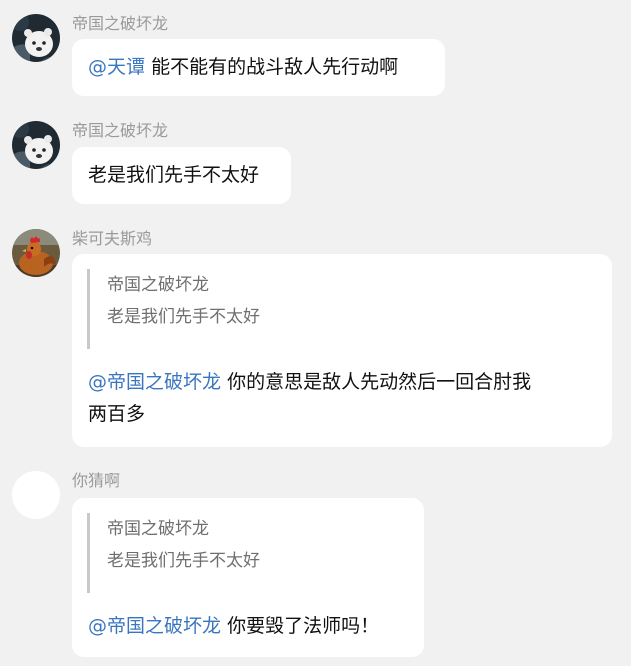 The image size is (631, 666). I want to click on message-text: 你的意思是敌人先动然后一回合肘我, so click(379, 382).